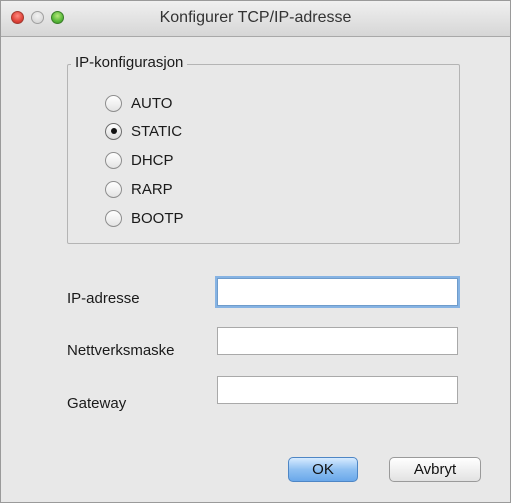 The image size is (511, 503). I want to click on radio-static: STATIC, so click(143, 131).